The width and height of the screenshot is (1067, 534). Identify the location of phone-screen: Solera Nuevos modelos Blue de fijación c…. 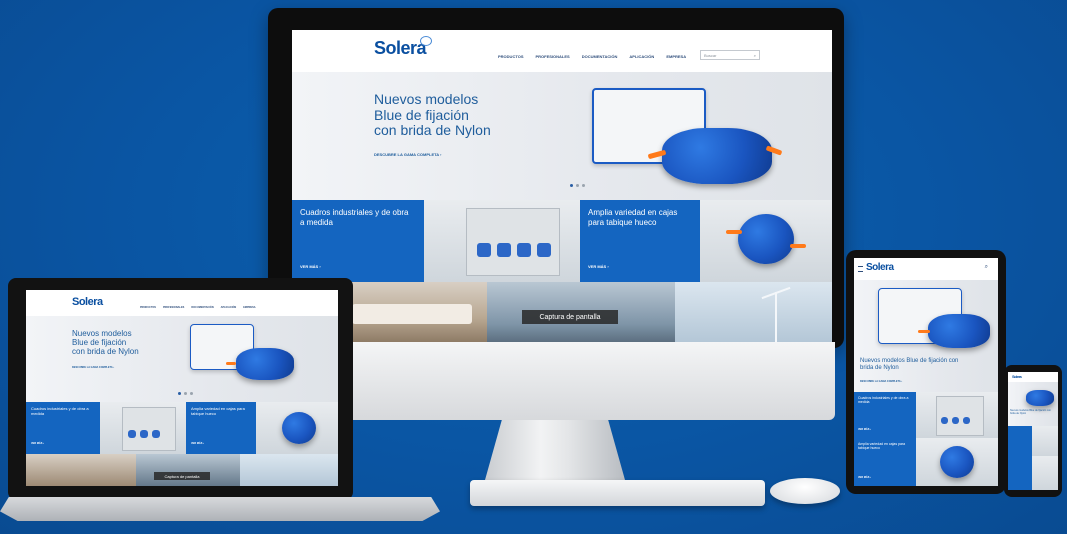
(1033, 431).